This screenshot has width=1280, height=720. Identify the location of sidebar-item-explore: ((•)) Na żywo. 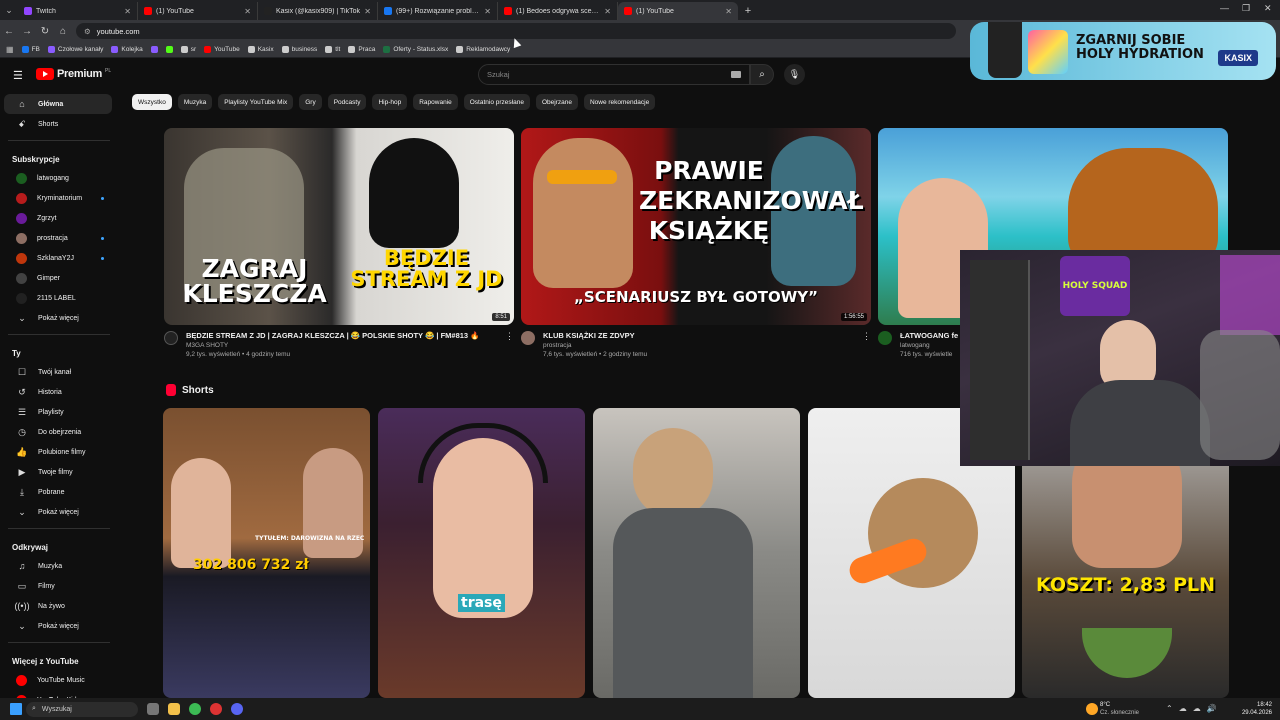
(58, 606).